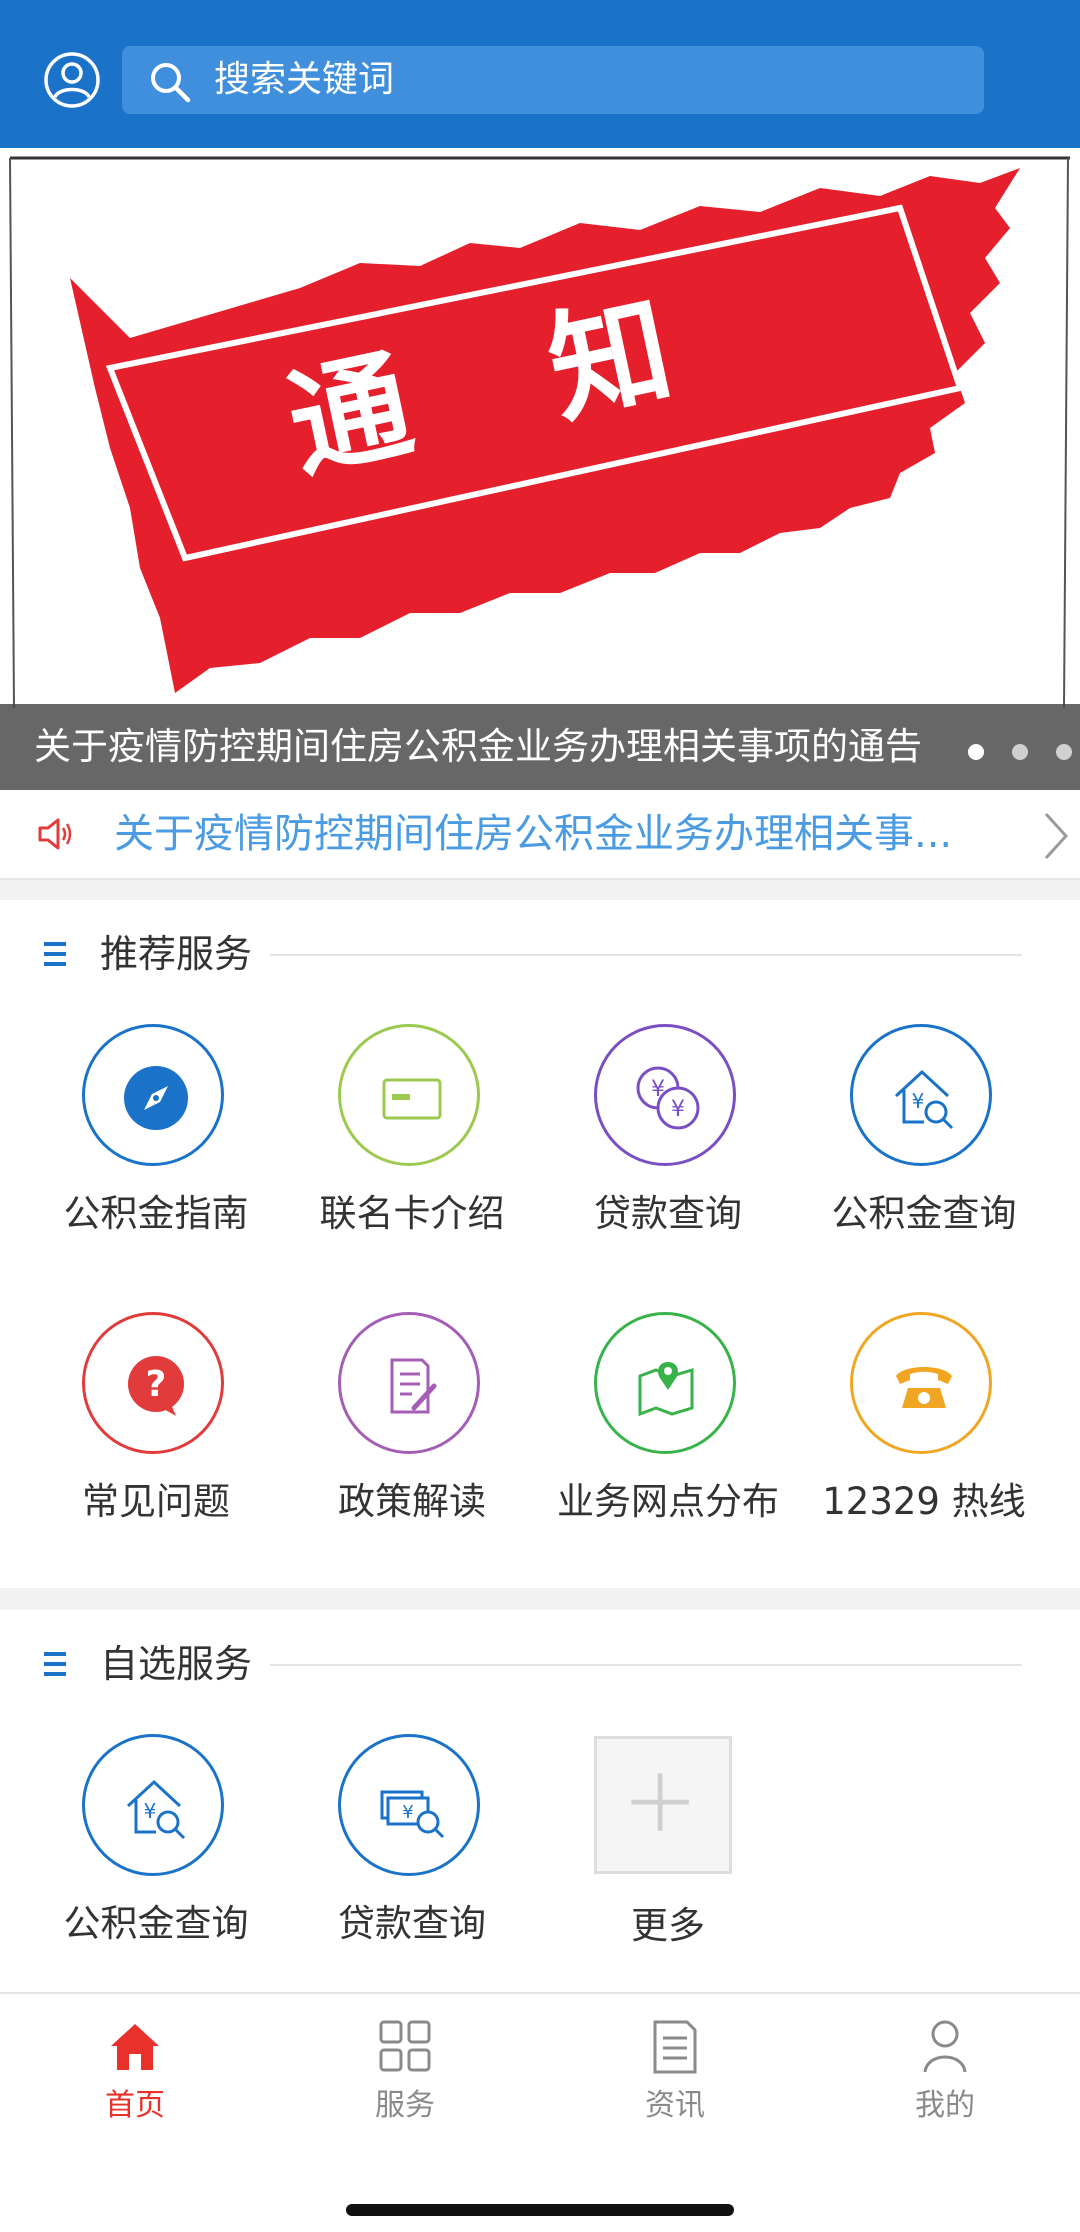 The image size is (1080, 2232). What do you see at coordinates (924, 1501) in the screenshot?
I see `service-label: 12329 热线` at bounding box center [924, 1501].